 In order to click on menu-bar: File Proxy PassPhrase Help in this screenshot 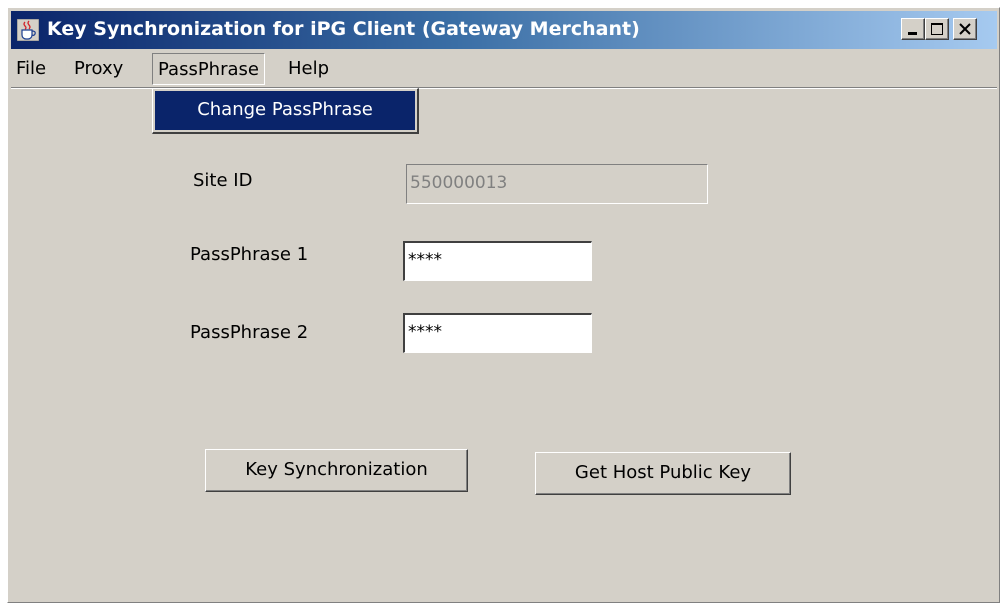, I will do `click(504, 69)`.